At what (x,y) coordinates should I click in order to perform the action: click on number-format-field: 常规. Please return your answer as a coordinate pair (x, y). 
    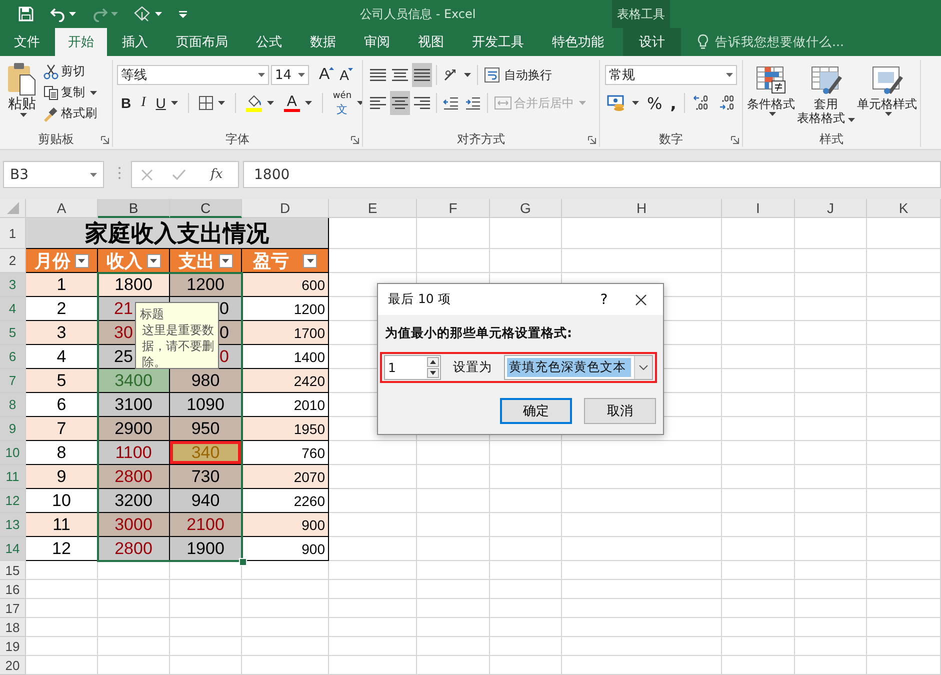
    Looking at the image, I should click on (671, 75).